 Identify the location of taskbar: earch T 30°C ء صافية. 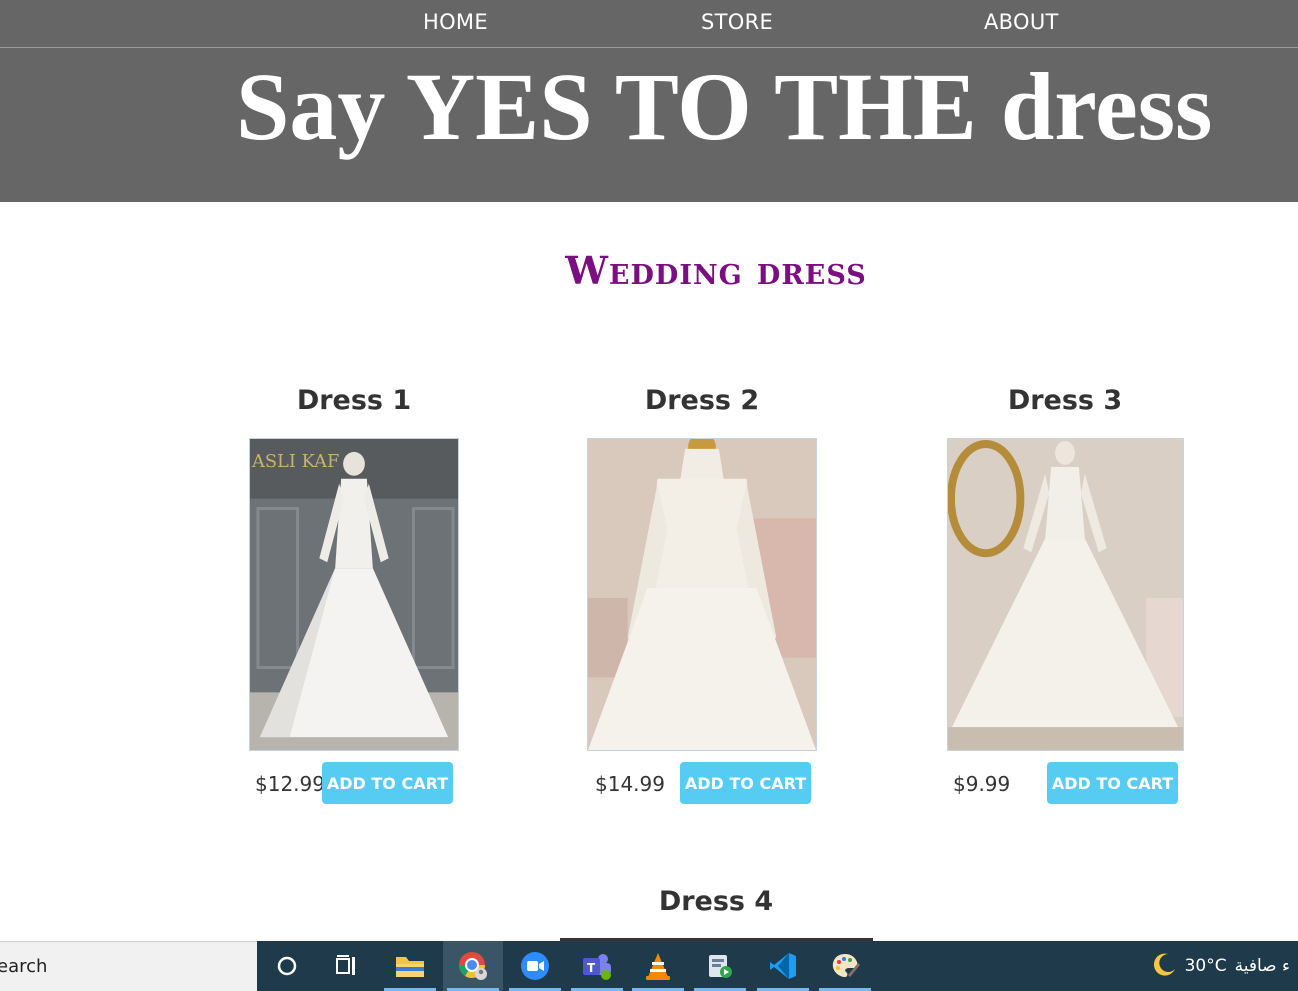
(649, 966).